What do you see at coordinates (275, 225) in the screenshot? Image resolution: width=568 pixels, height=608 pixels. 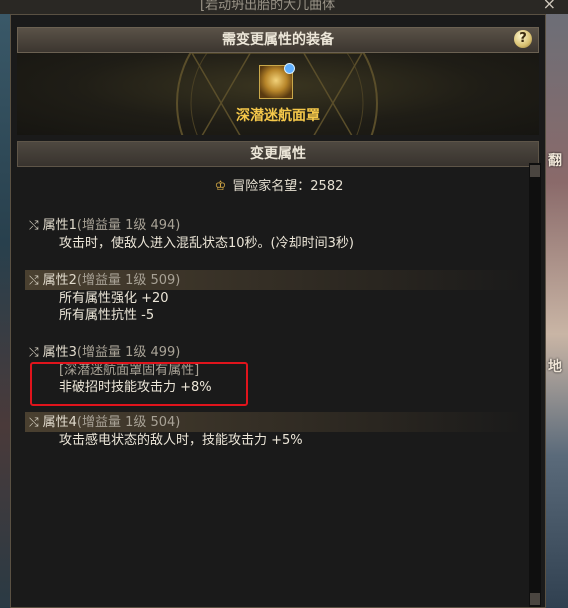 I see `attribute-header: ⤭ 属性1(增益量 1级 494)` at bounding box center [275, 225].